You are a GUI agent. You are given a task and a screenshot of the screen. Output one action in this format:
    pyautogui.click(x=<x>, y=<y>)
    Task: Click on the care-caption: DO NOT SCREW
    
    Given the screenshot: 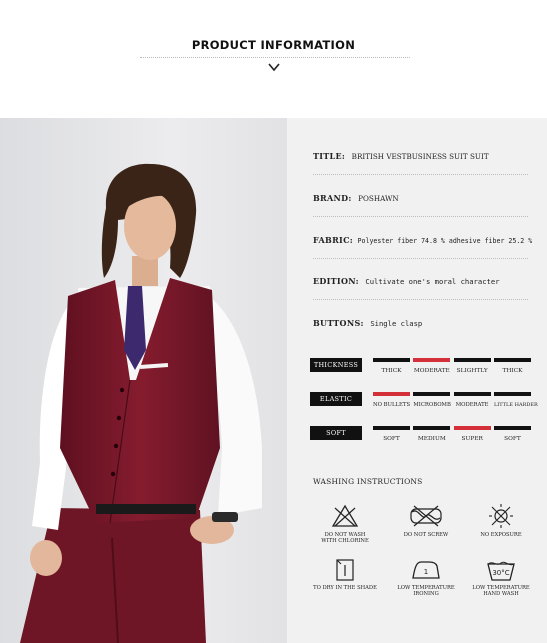 What is the action you would take?
    pyautogui.click(x=426, y=535)
    